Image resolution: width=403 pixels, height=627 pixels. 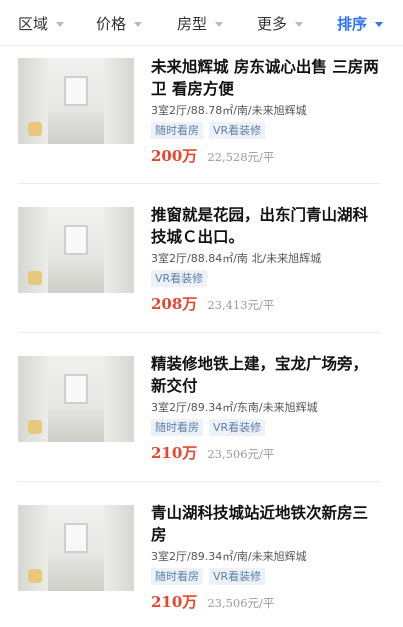 I want to click on listing-meta: 3室2厅/88.84㎡/南 北/未来旭辉城, so click(x=236, y=258).